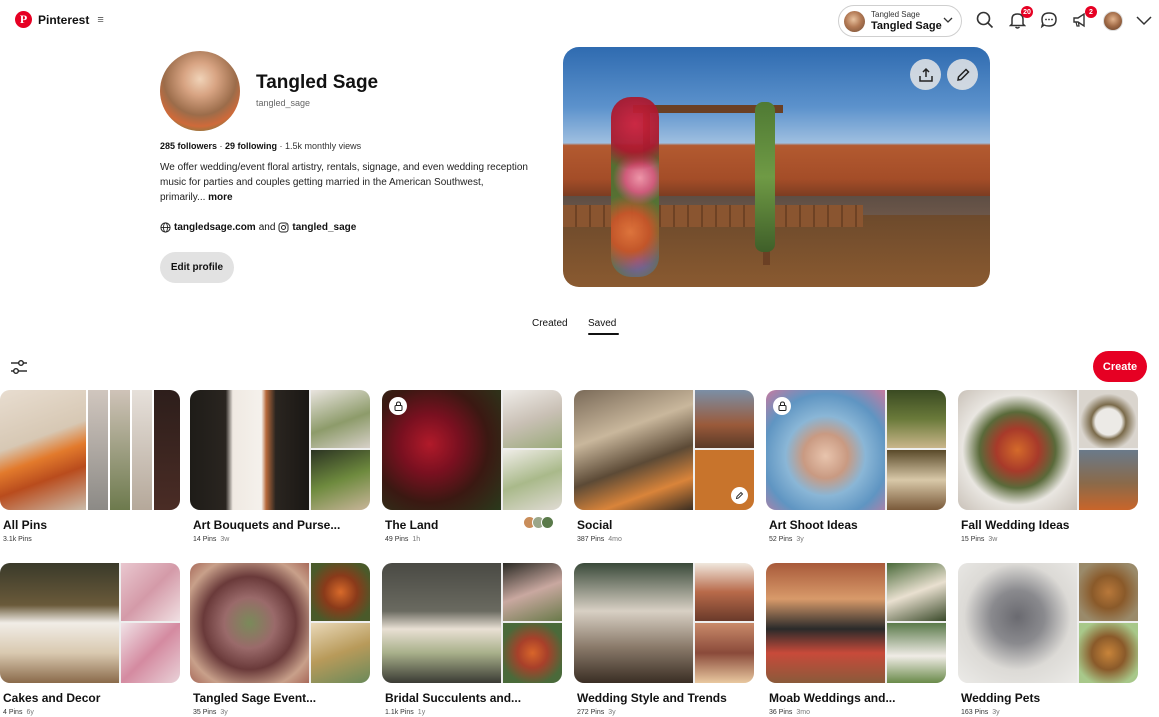 The width and height of the screenshot is (1159, 717). I want to click on board-title: Social, so click(595, 525).